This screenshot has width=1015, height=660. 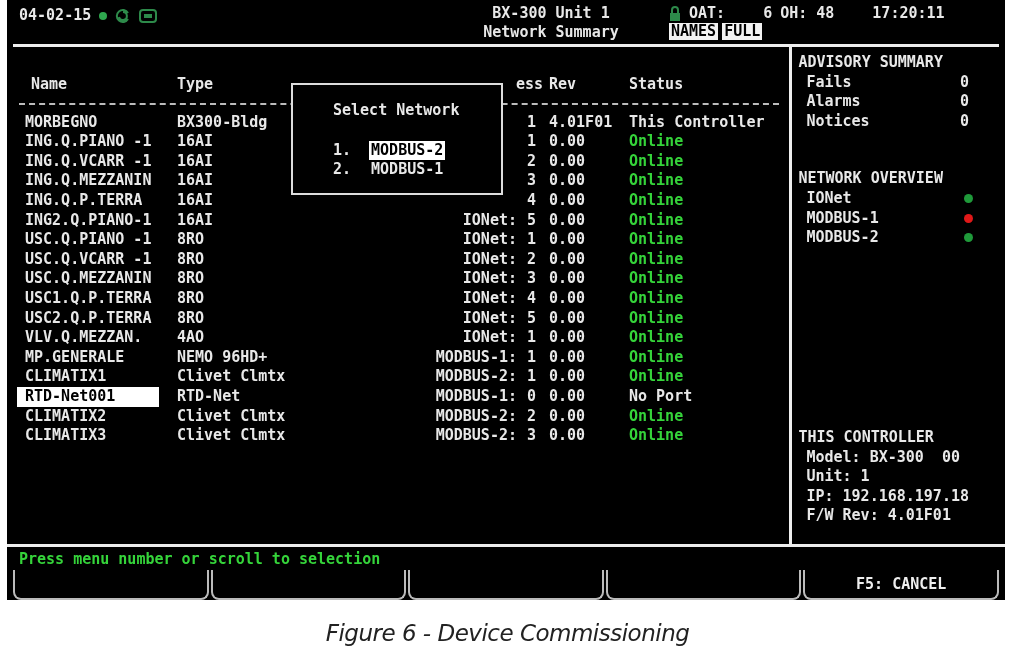 I want to click on column-header: Name, so click(x=49, y=84).